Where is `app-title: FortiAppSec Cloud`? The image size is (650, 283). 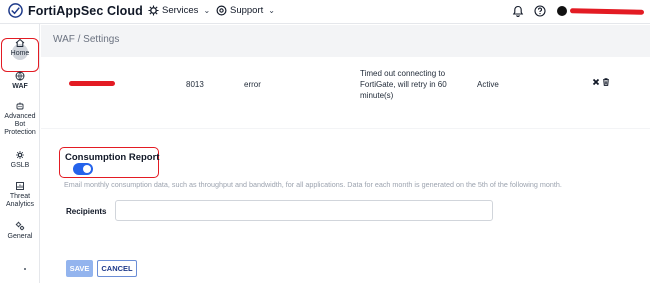 app-title: FortiAppSec Cloud is located at coordinates (85, 10).